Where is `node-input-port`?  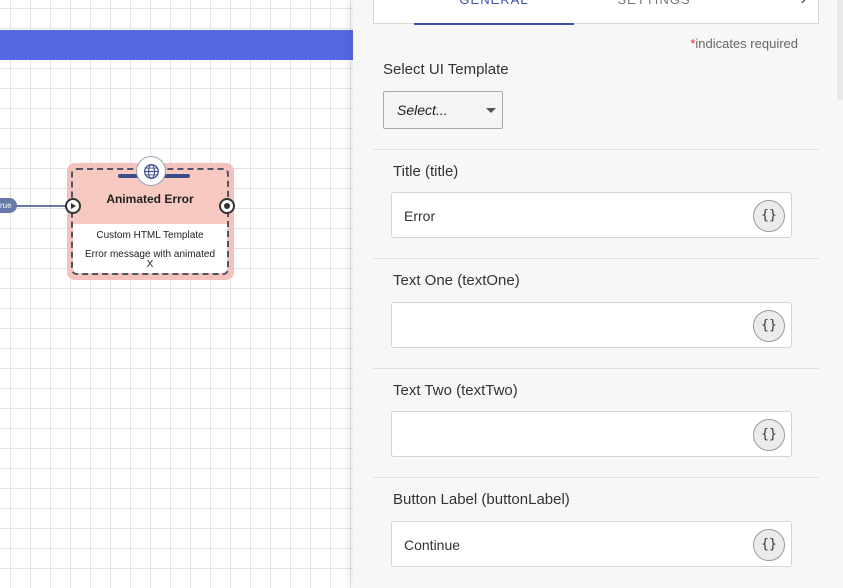
node-input-port is located at coordinates (73, 206).